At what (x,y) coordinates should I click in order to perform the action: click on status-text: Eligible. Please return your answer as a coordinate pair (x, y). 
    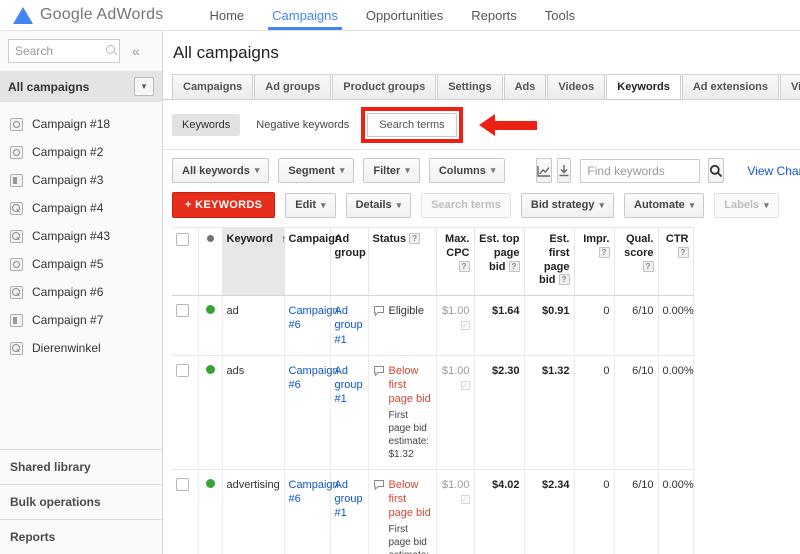
    Looking at the image, I should click on (406, 311).